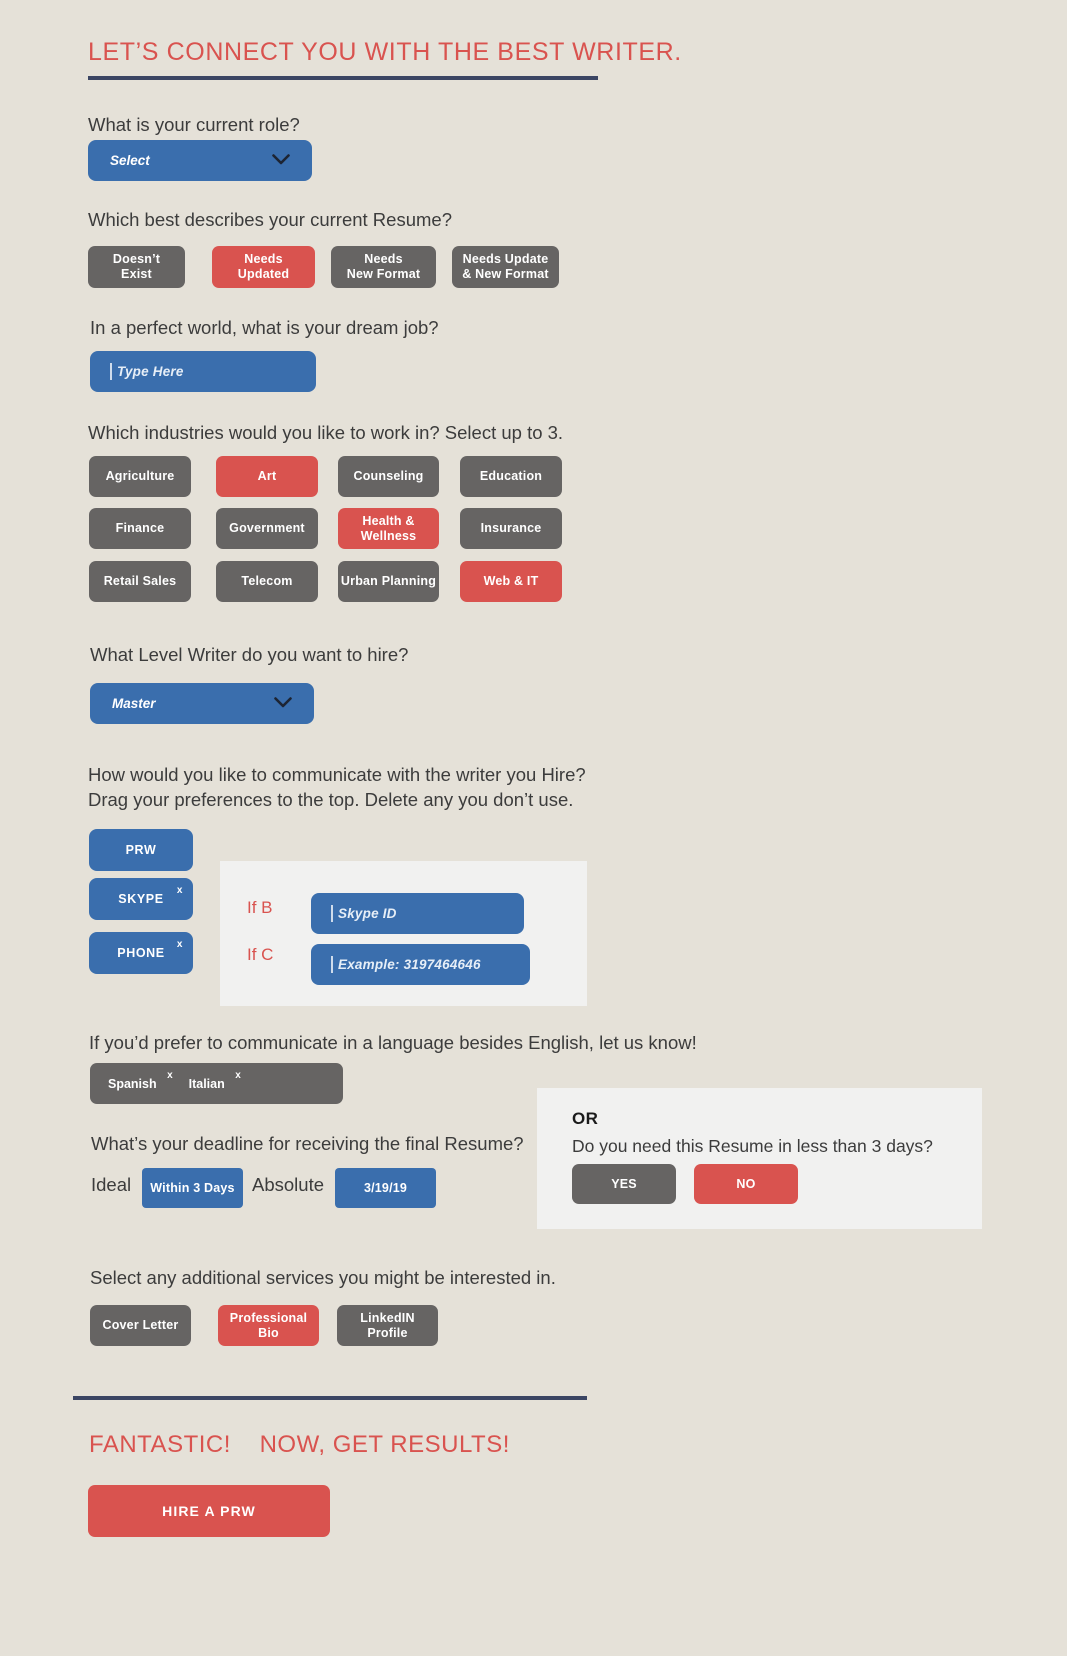  Describe the element at coordinates (267, 581) in the screenshot. I see `industry-option-9: Telecom` at that location.